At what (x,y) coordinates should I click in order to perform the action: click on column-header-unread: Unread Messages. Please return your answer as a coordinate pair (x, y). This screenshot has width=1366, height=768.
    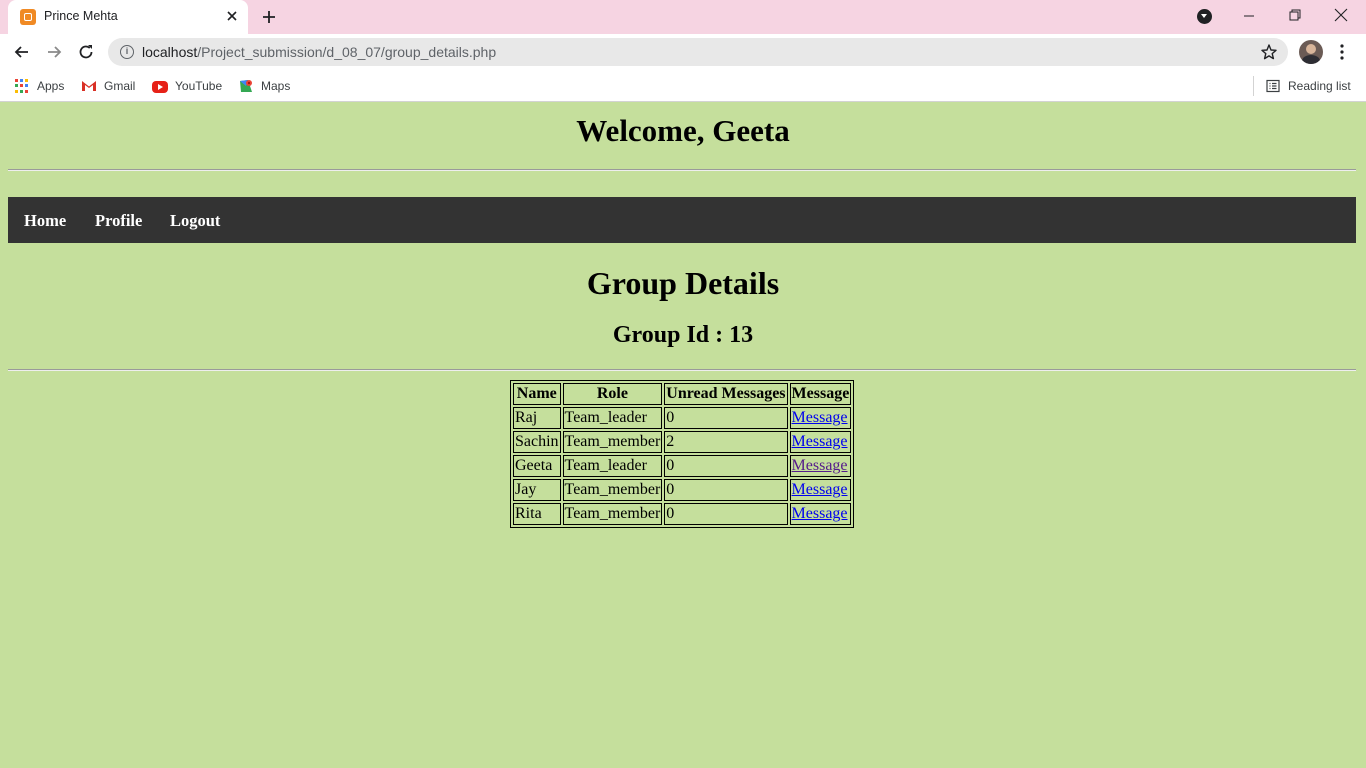
    Looking at the image, I should click on (726, 394).